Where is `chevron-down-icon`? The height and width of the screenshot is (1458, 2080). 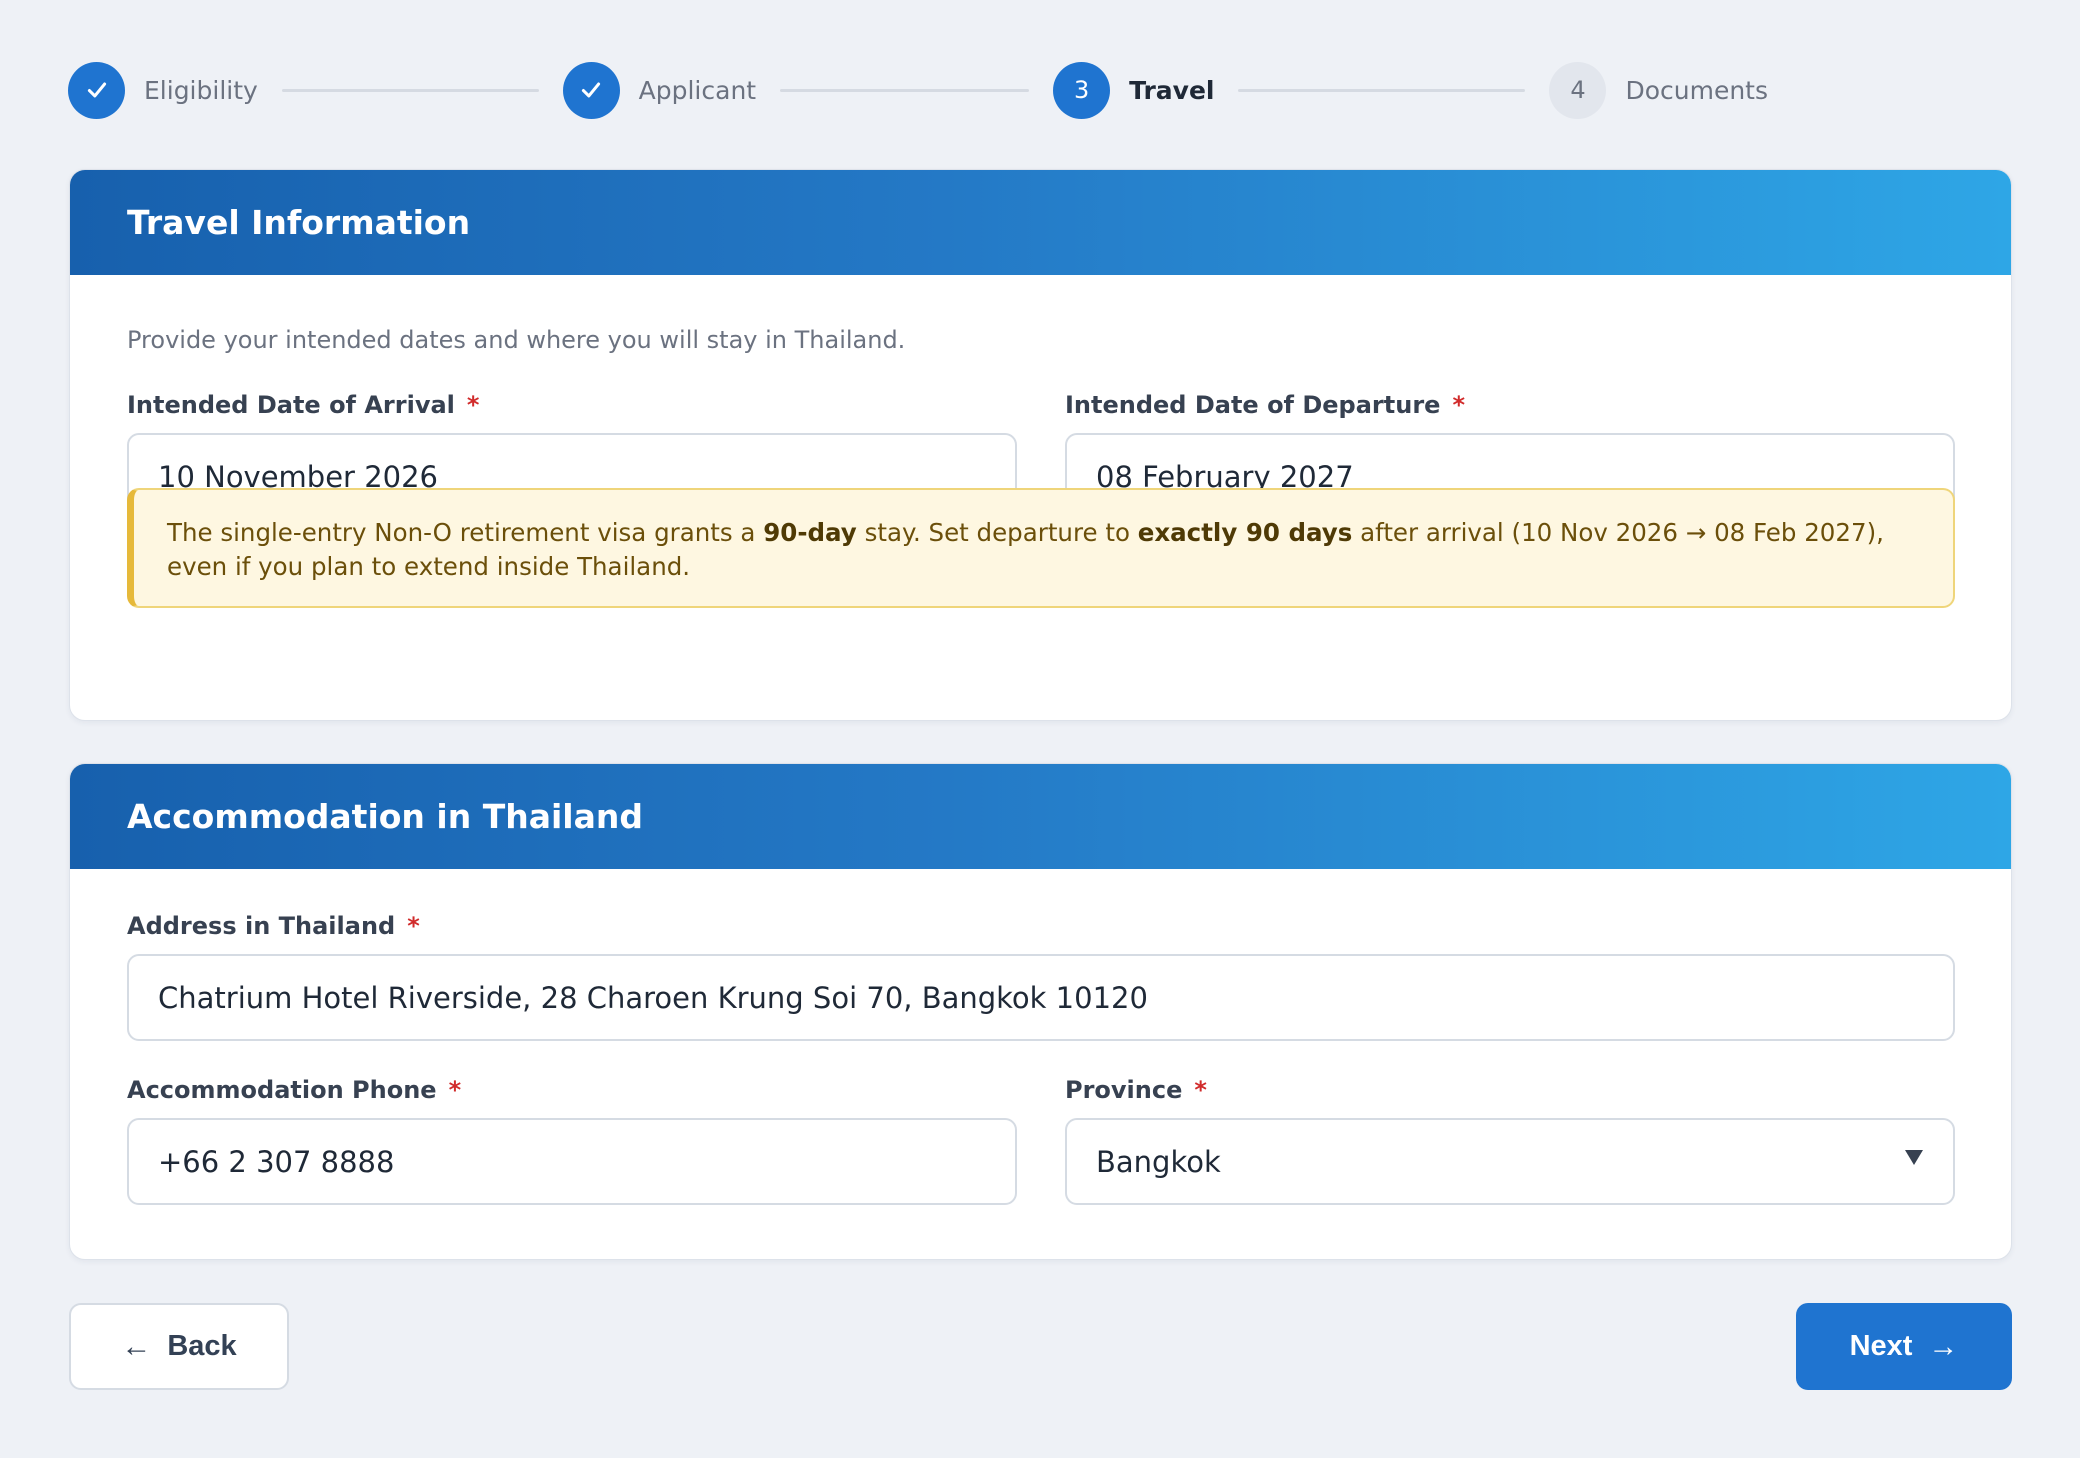
chevron-down-icon is located at coordinates (1914, 1157).